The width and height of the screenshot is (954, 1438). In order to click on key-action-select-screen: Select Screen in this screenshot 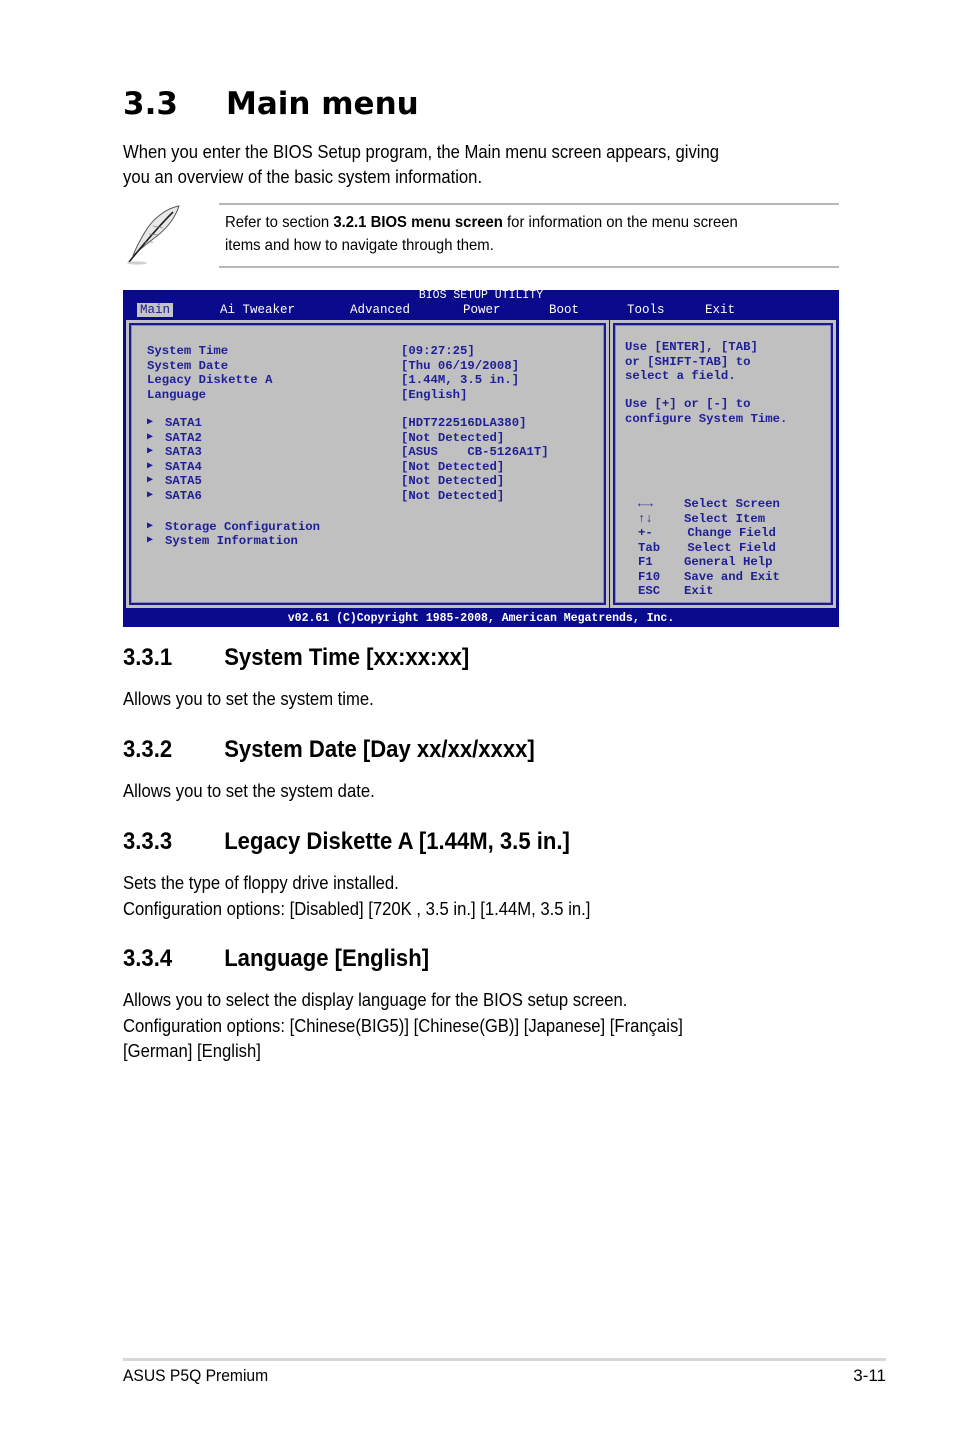, I will do `click(732, 504)`.